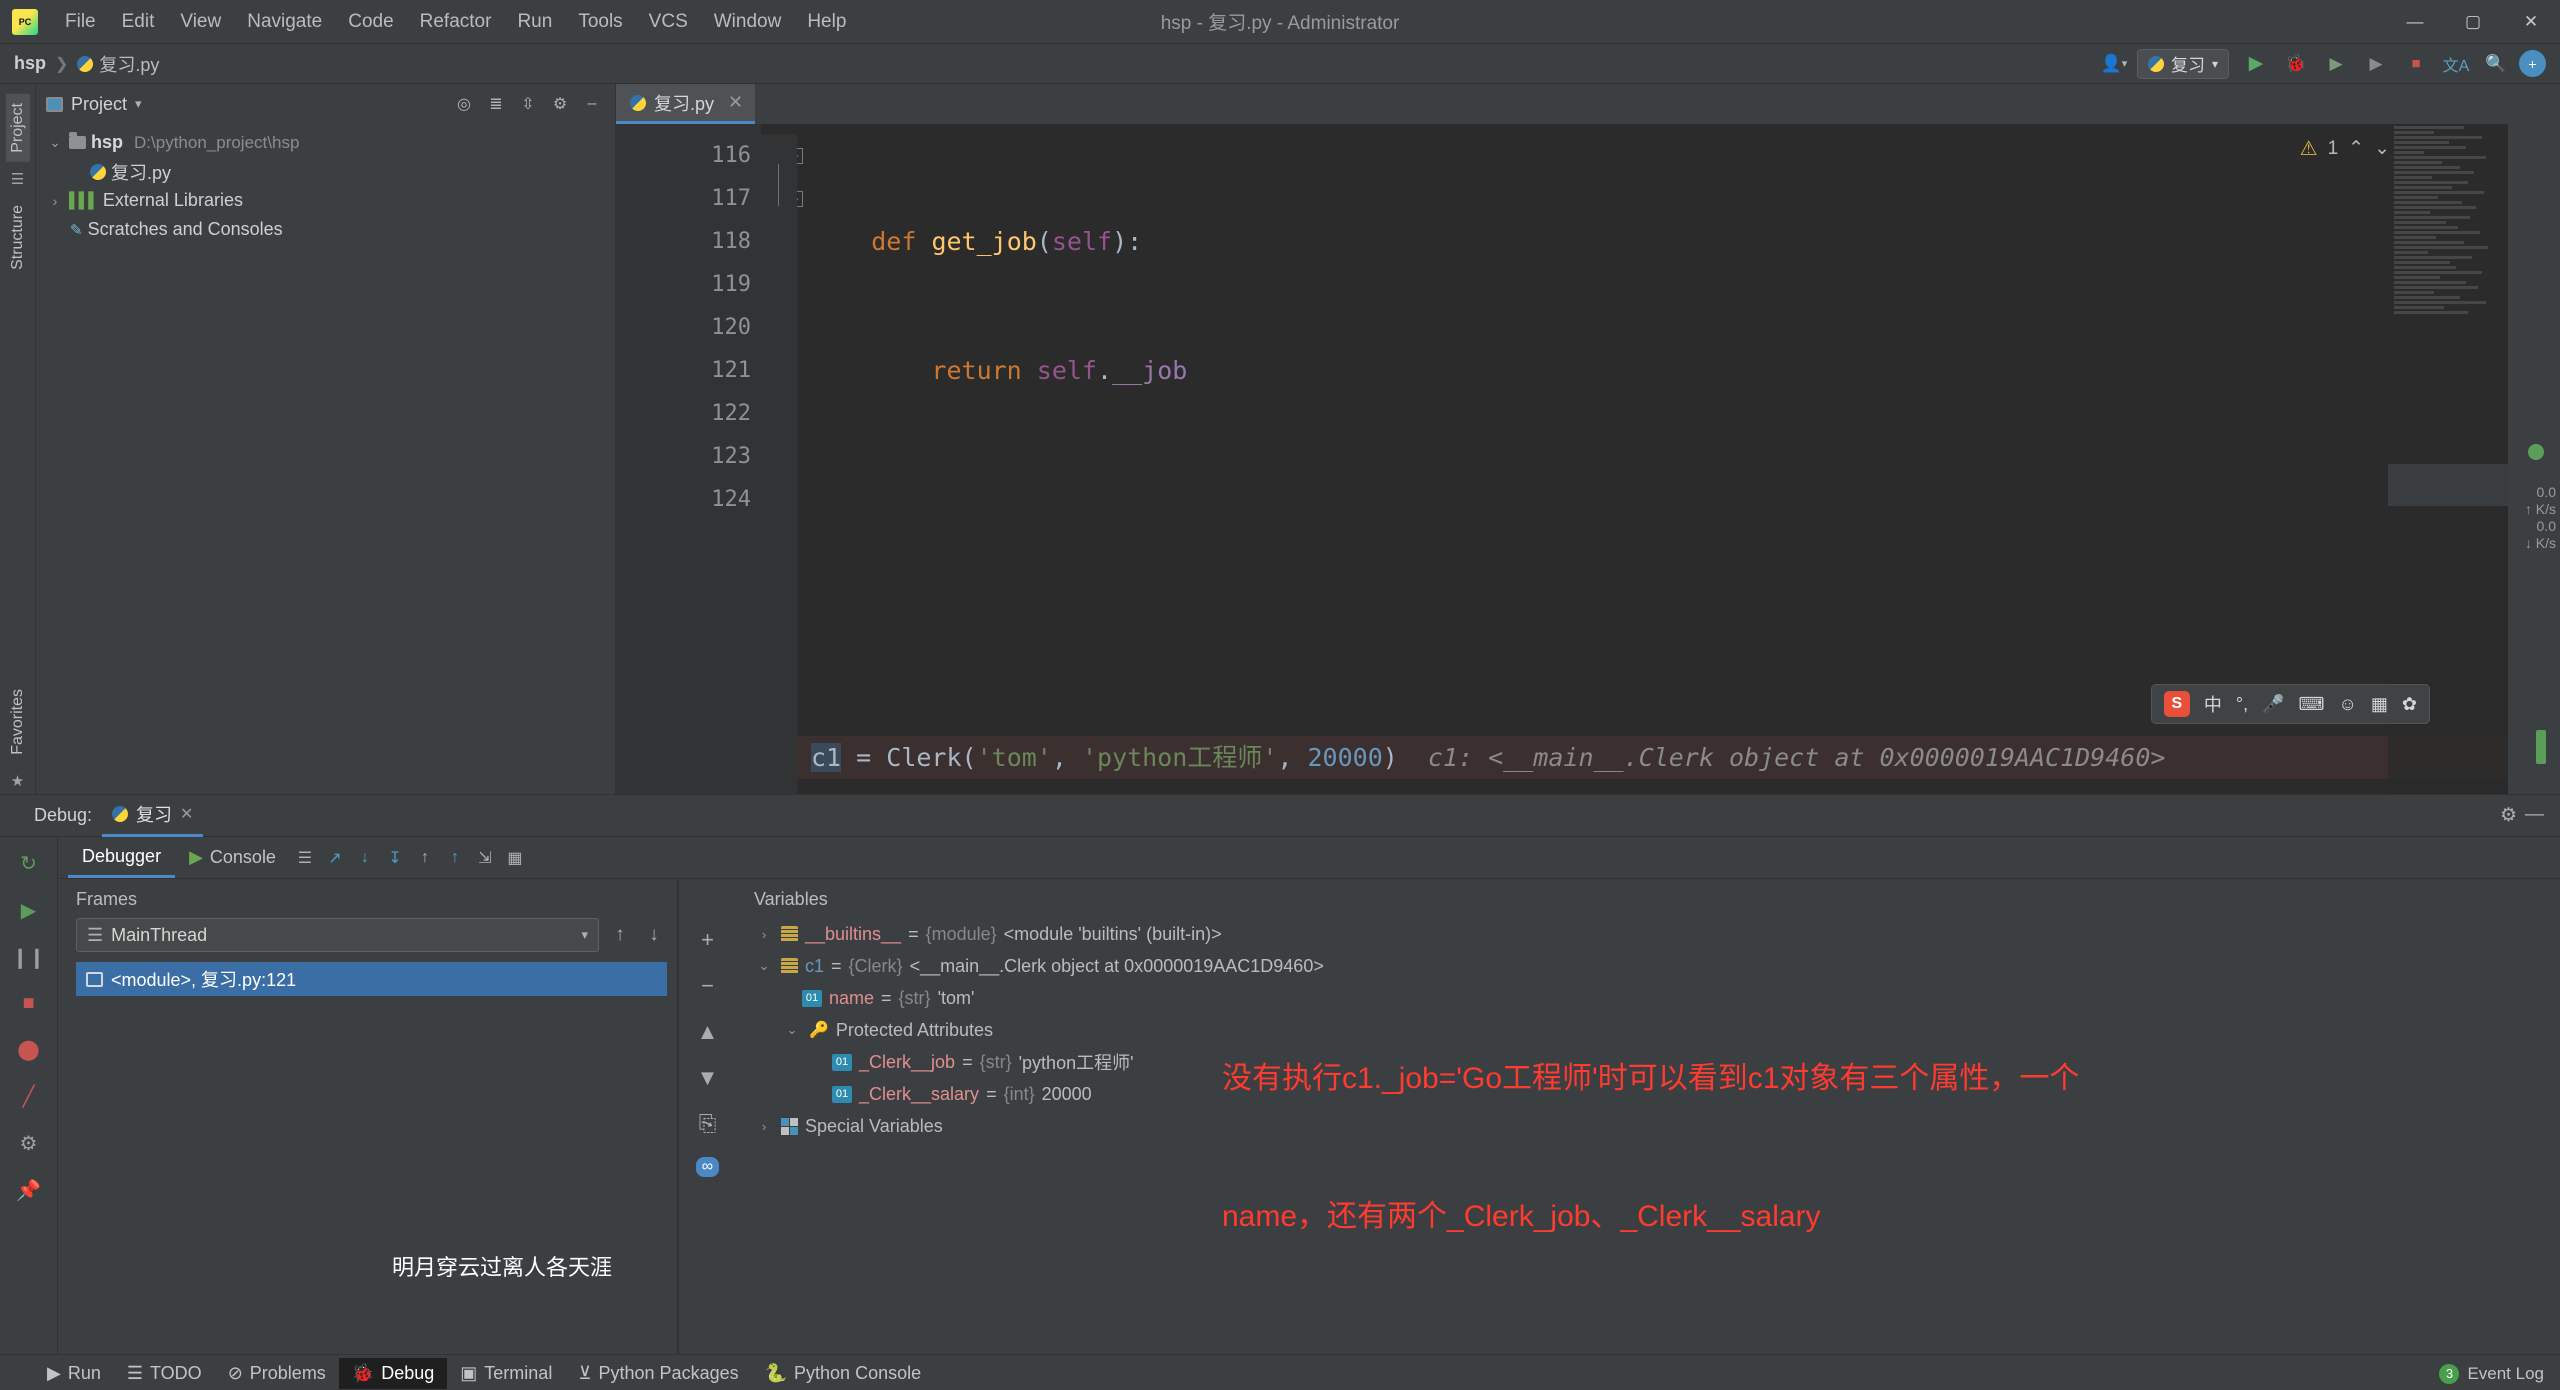 This screenshot has height=1390, width=2560. What do you see at coordinates (2534, 459) in the screenshot?
I see `editor-scrollbar: 0.0 ↑ K/s 0.0 ↓ K/s` at bounding box center [2534, 459].